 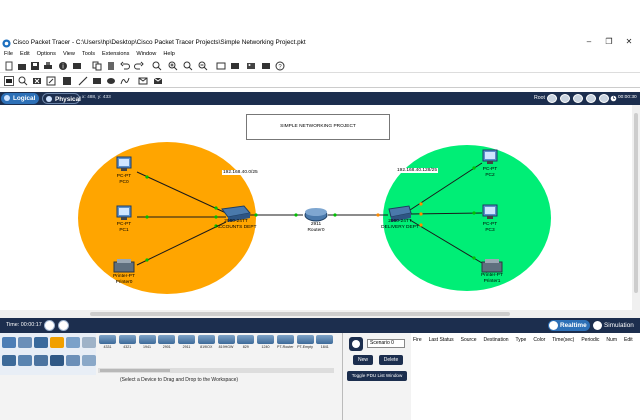 I want to click on image-icon, so click(x=251, y=66).